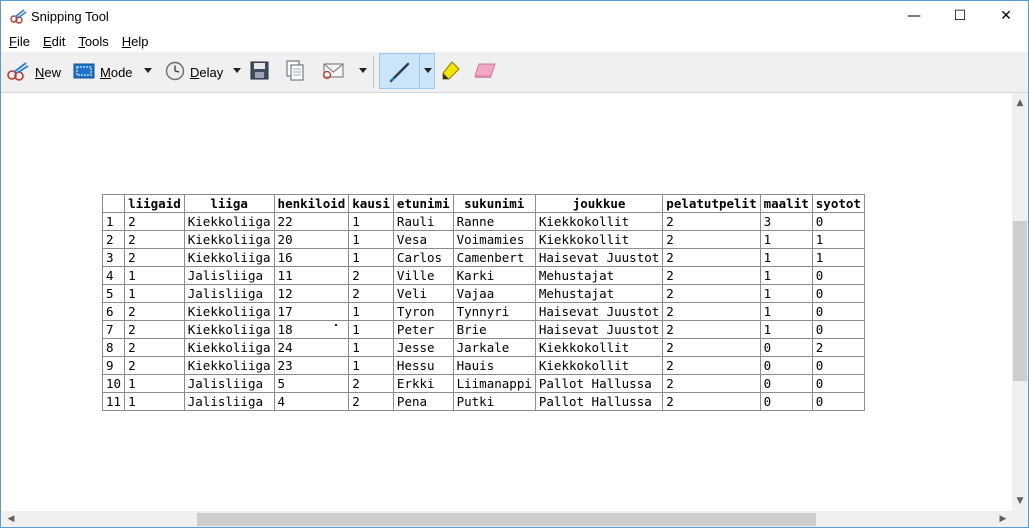 The image size is (1029, 528). Describe the element at coordinates (494, 275) in the screenshot. I see `table-cell: Karki` at that location.